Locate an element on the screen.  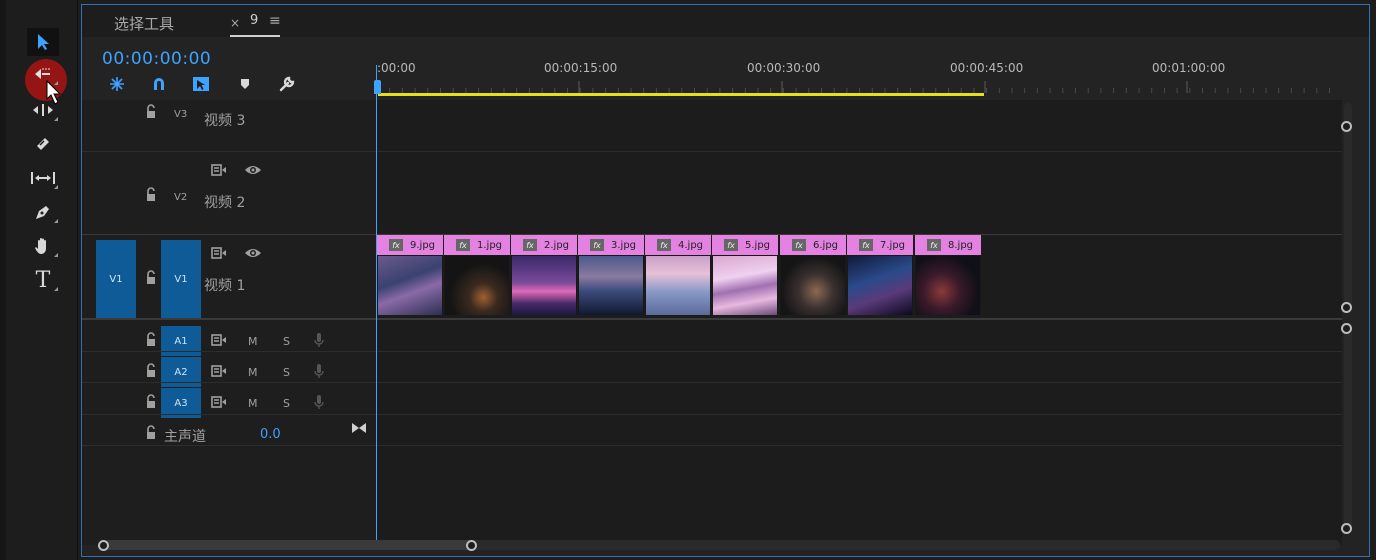
tab-sequence-9: 9 is located at coordinates (254, 20).